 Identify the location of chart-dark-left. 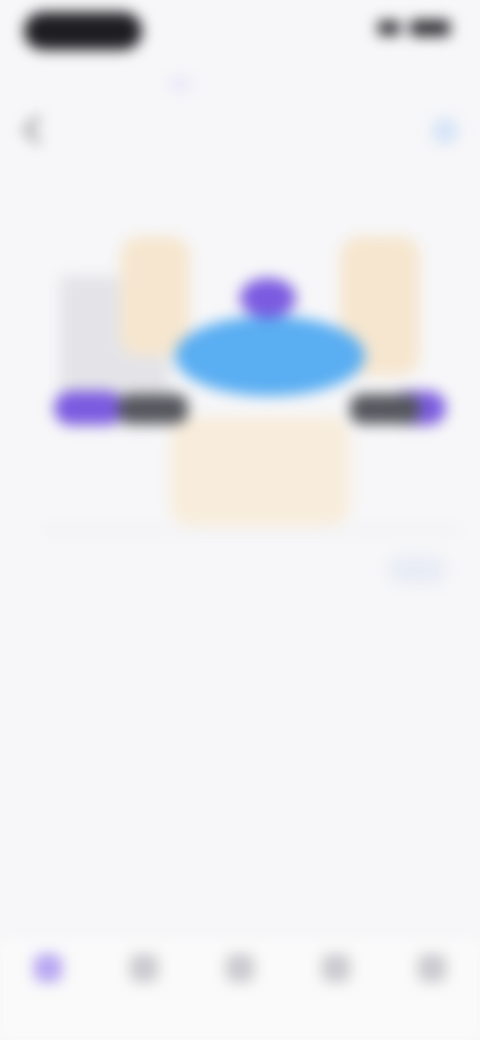
(153, 409).